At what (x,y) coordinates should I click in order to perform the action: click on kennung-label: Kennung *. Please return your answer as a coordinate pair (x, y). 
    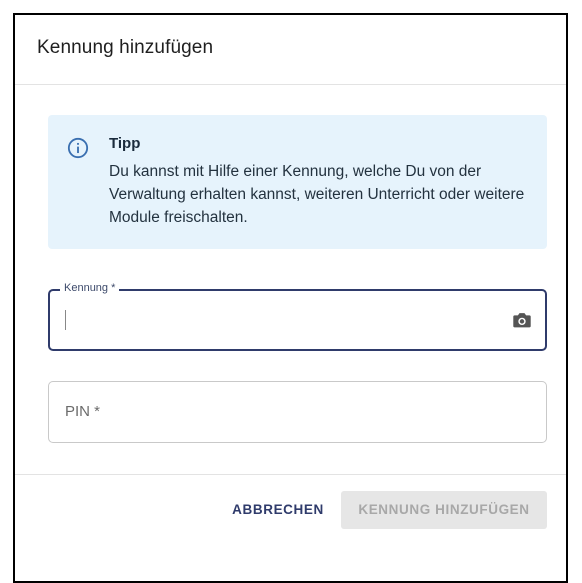
    Looking at the image, I should click on (90, 288).